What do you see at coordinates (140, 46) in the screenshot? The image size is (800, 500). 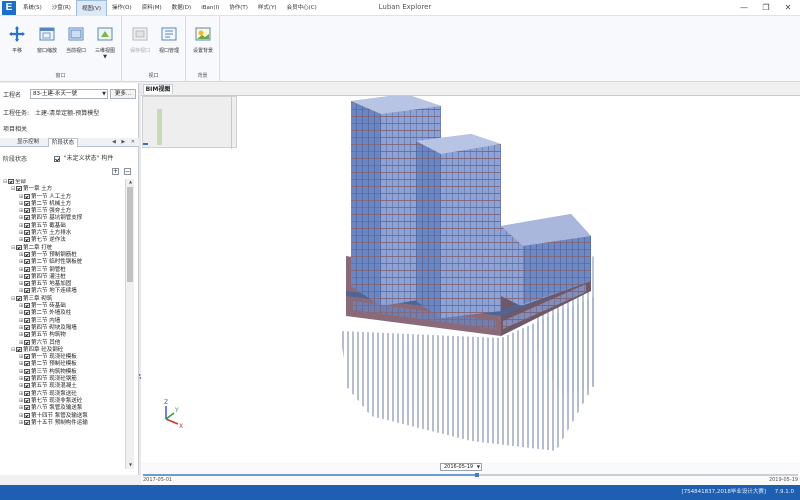 I see `save-viewport-button: 保存视口` at bounding box center [140, 46].